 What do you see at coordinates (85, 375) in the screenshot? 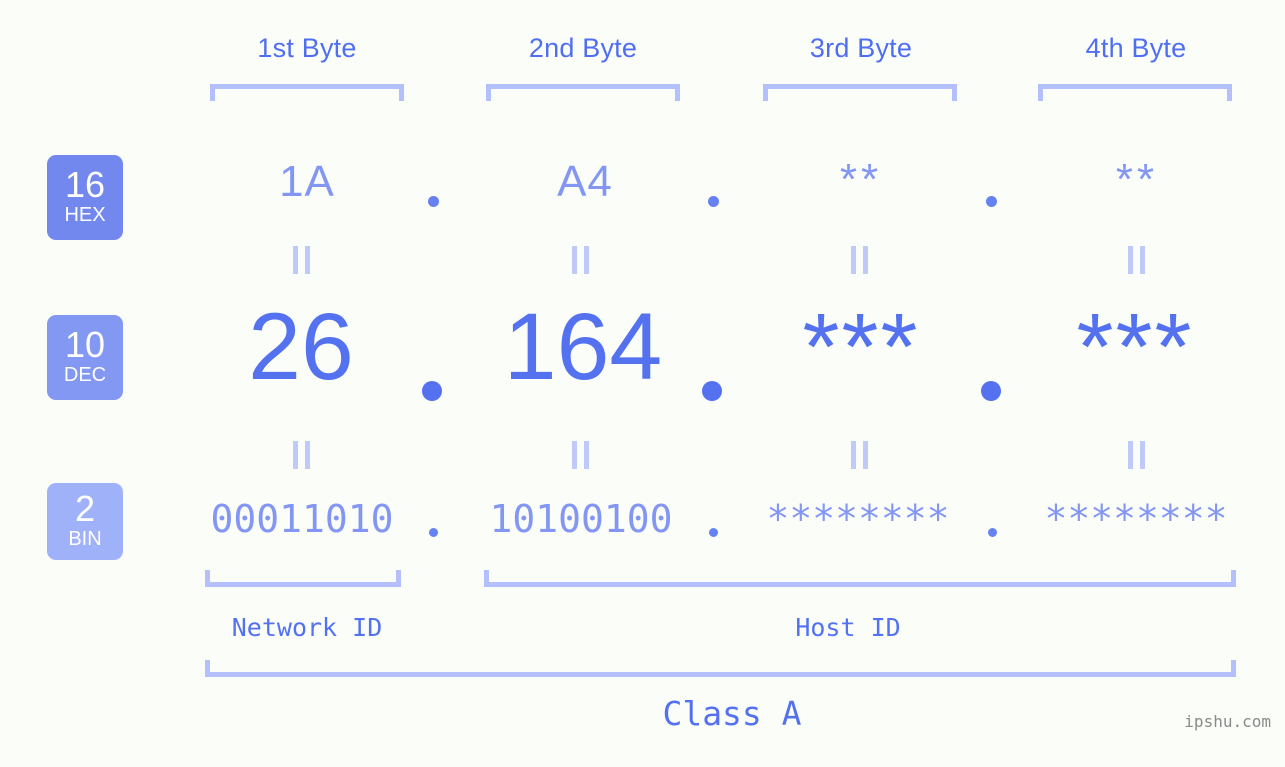
I see `base-badge-dec-name: DEC` at bounding box center [85, 375].